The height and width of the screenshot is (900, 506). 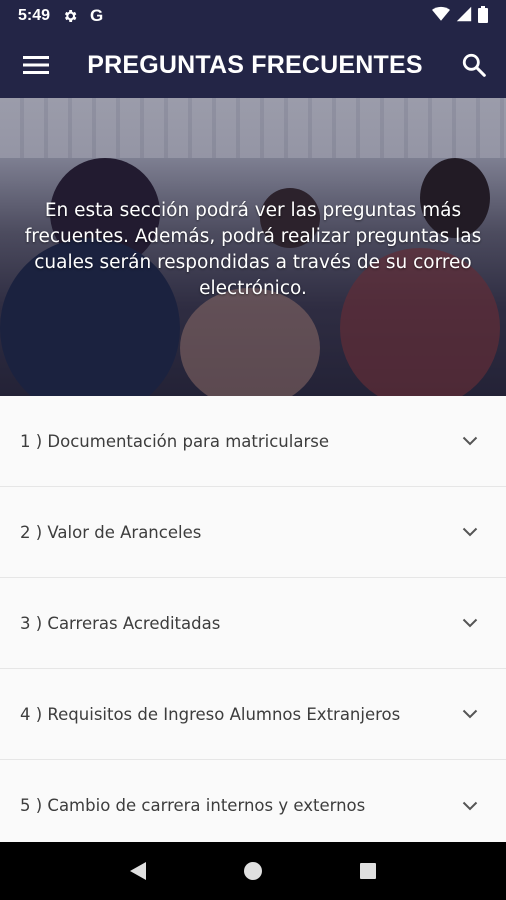 I want to click on system-nav-bar, so click(x=253, y=871).